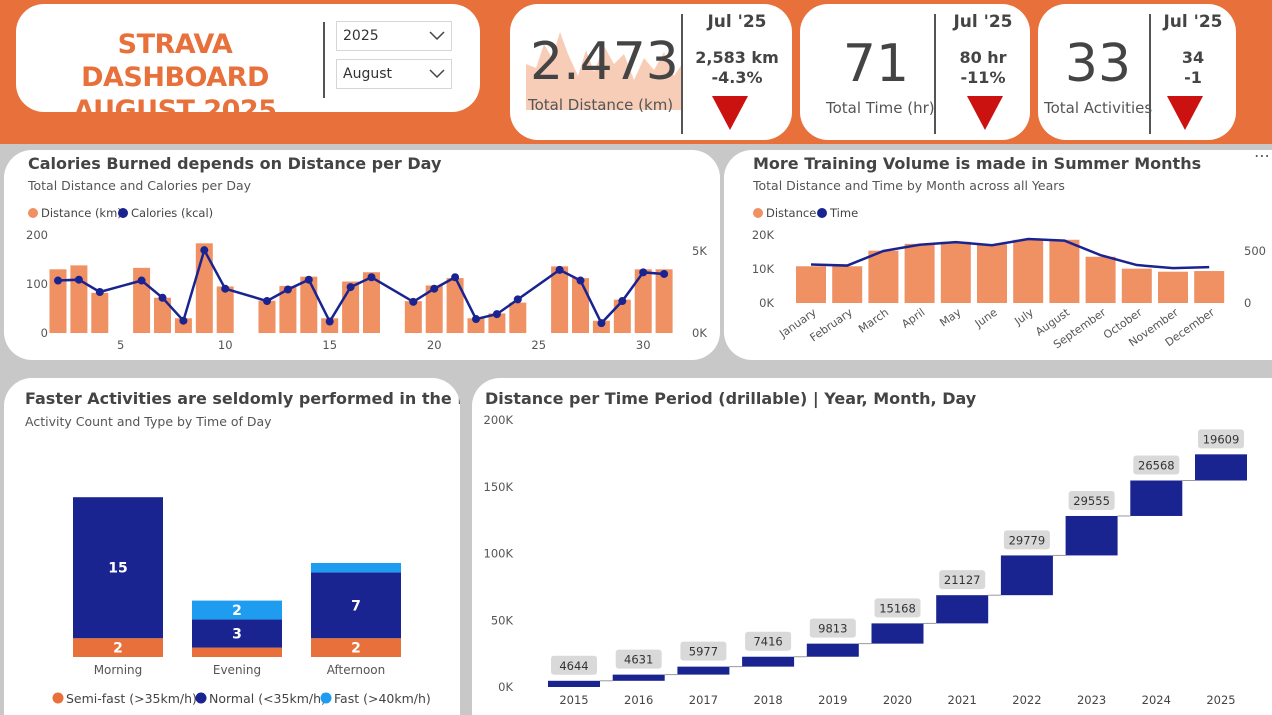 This screenshot has width=1272, height=715. What do you see at coordinates (763, 235) in the screenshot?
I see `y-left-tick-label: 20K` at bounding box center [763, 235].